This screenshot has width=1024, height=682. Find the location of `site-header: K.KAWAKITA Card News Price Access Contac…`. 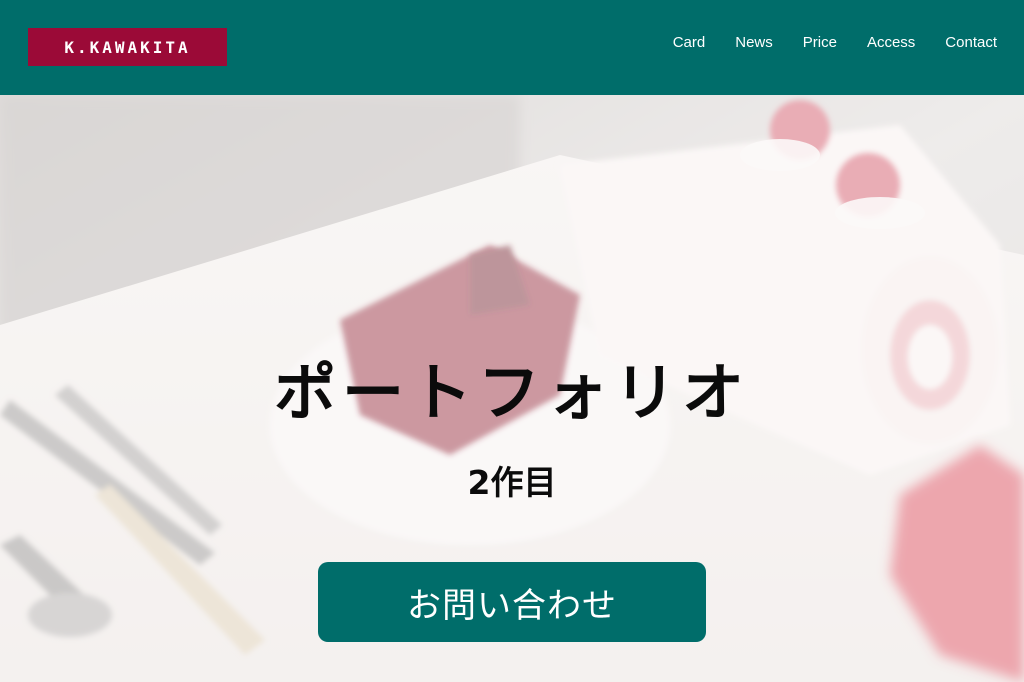

site-header: K.KAWAKITA Card News Price Access Contac… is located at coordinates (512, 47).